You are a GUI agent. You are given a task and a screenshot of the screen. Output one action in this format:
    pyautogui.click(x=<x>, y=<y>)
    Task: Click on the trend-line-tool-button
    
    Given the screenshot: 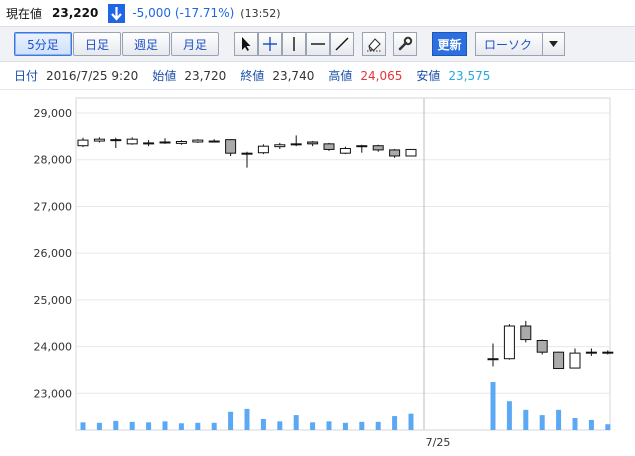 What is the action you would take?
    pyautogui.click(x=342, y=44)
    